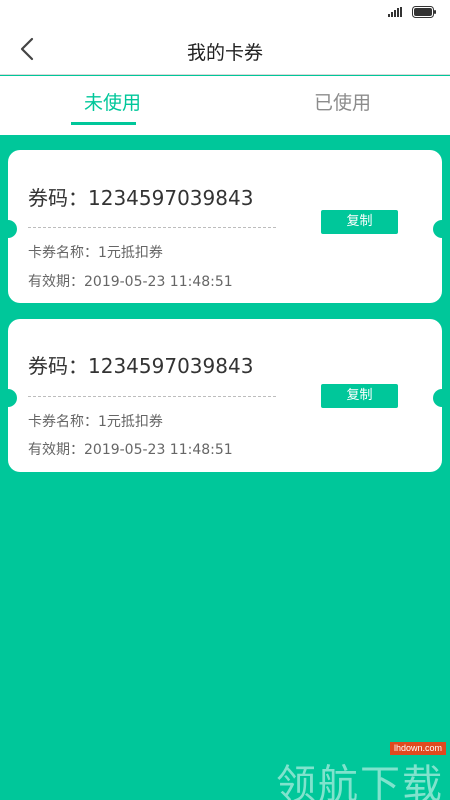 The height and width of the screenshot is (800, 450). Describe the element at coordinates (225, 12) in the screenshot. I see `status-bar` at that location.